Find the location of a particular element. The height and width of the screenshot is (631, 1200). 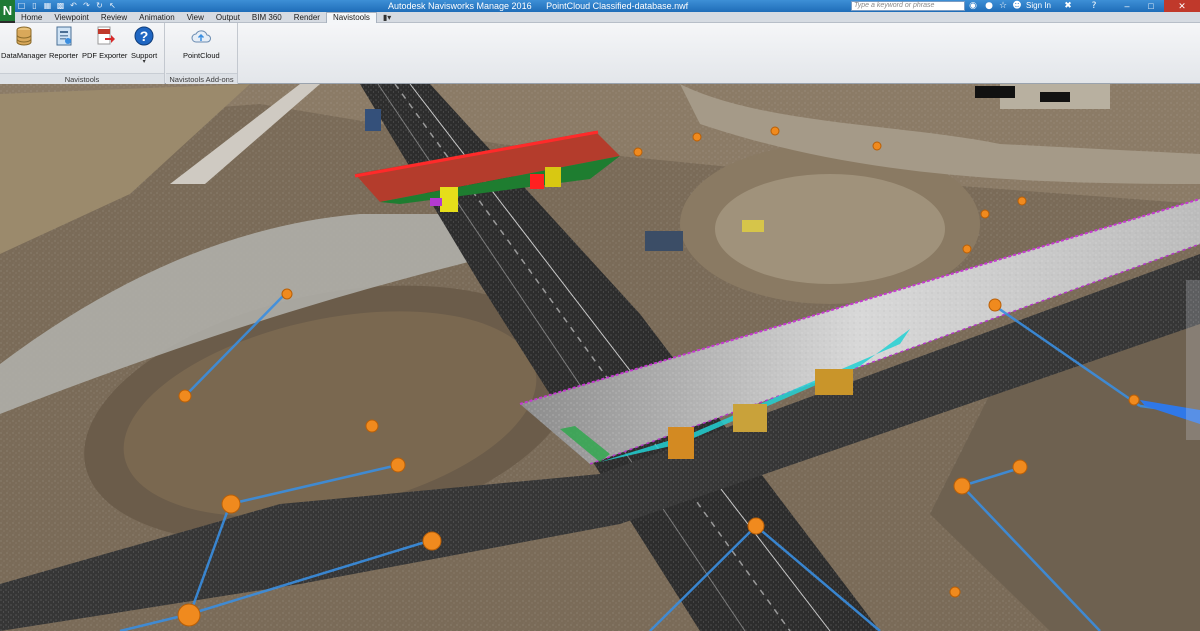

tab-bim360: BIM 360 is located at coordinates (267, 17).